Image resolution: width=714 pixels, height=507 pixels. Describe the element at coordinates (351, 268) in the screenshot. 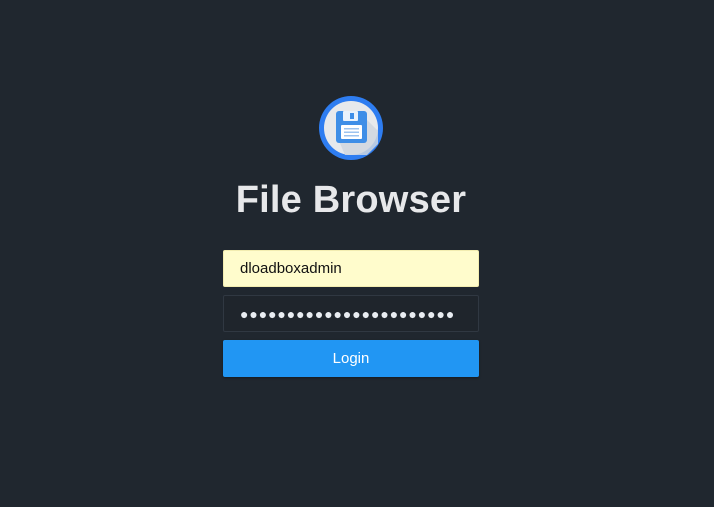

I see `username-input: dloadboxadmin` at that location.